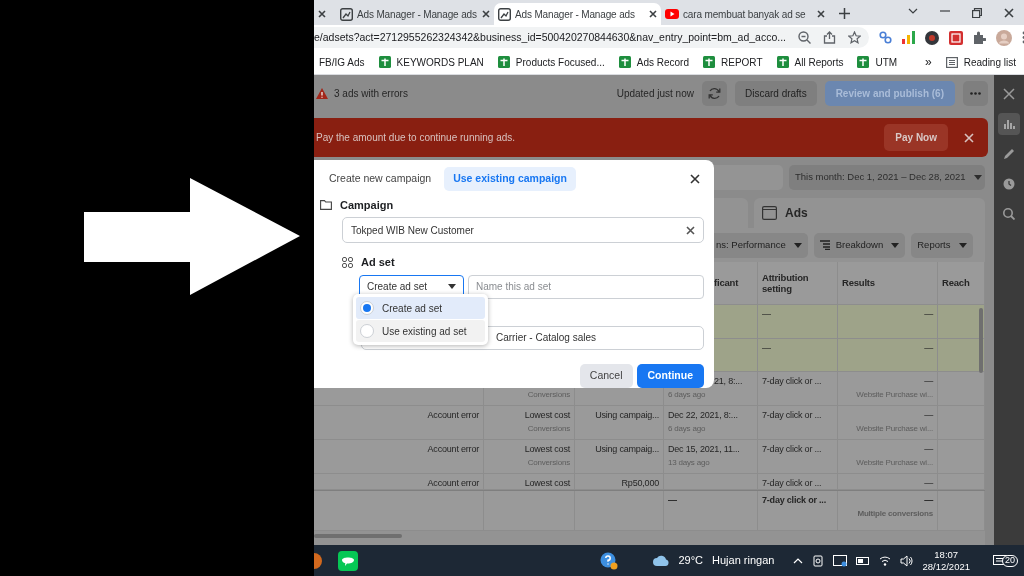  I want to click on error-count: 3 ads with errors, so click(371, 93).